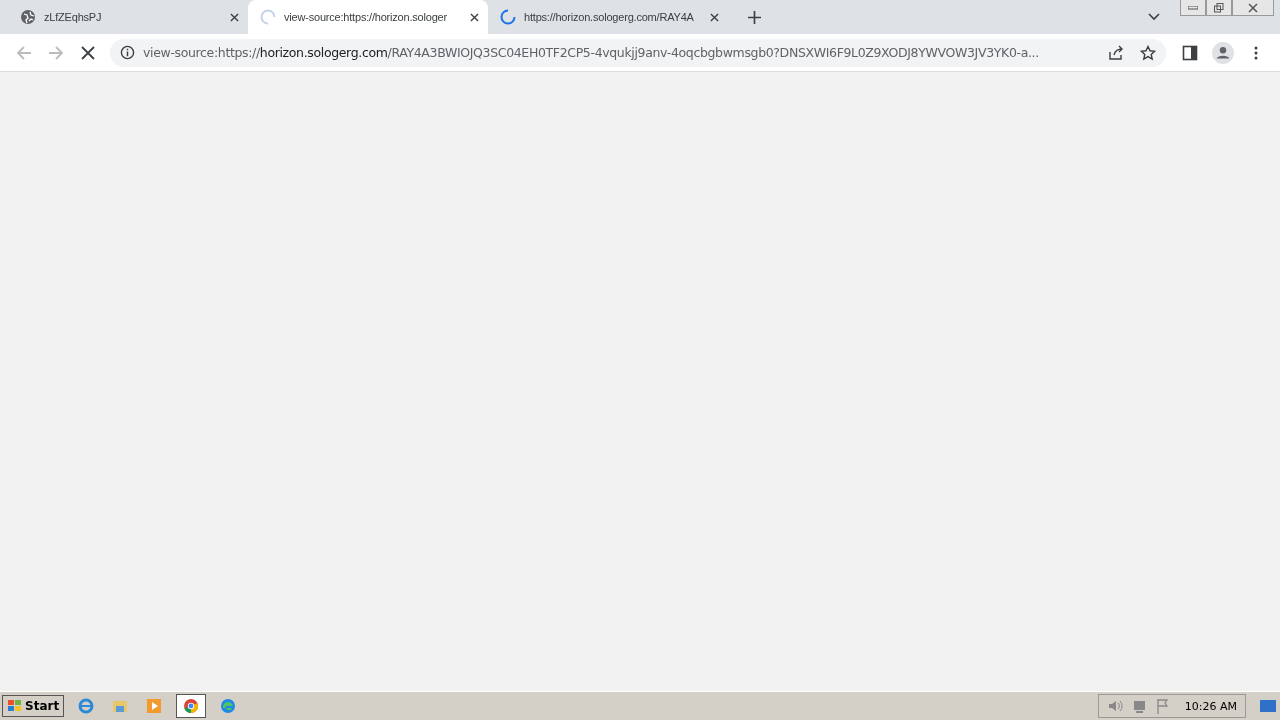 This screenshot has height=720, width=1280. What do you see at coordinates (128, 17) in the screenshot?
I see `browser-tab: zLfZEqhsPJ` at bounding box center [128, 17].